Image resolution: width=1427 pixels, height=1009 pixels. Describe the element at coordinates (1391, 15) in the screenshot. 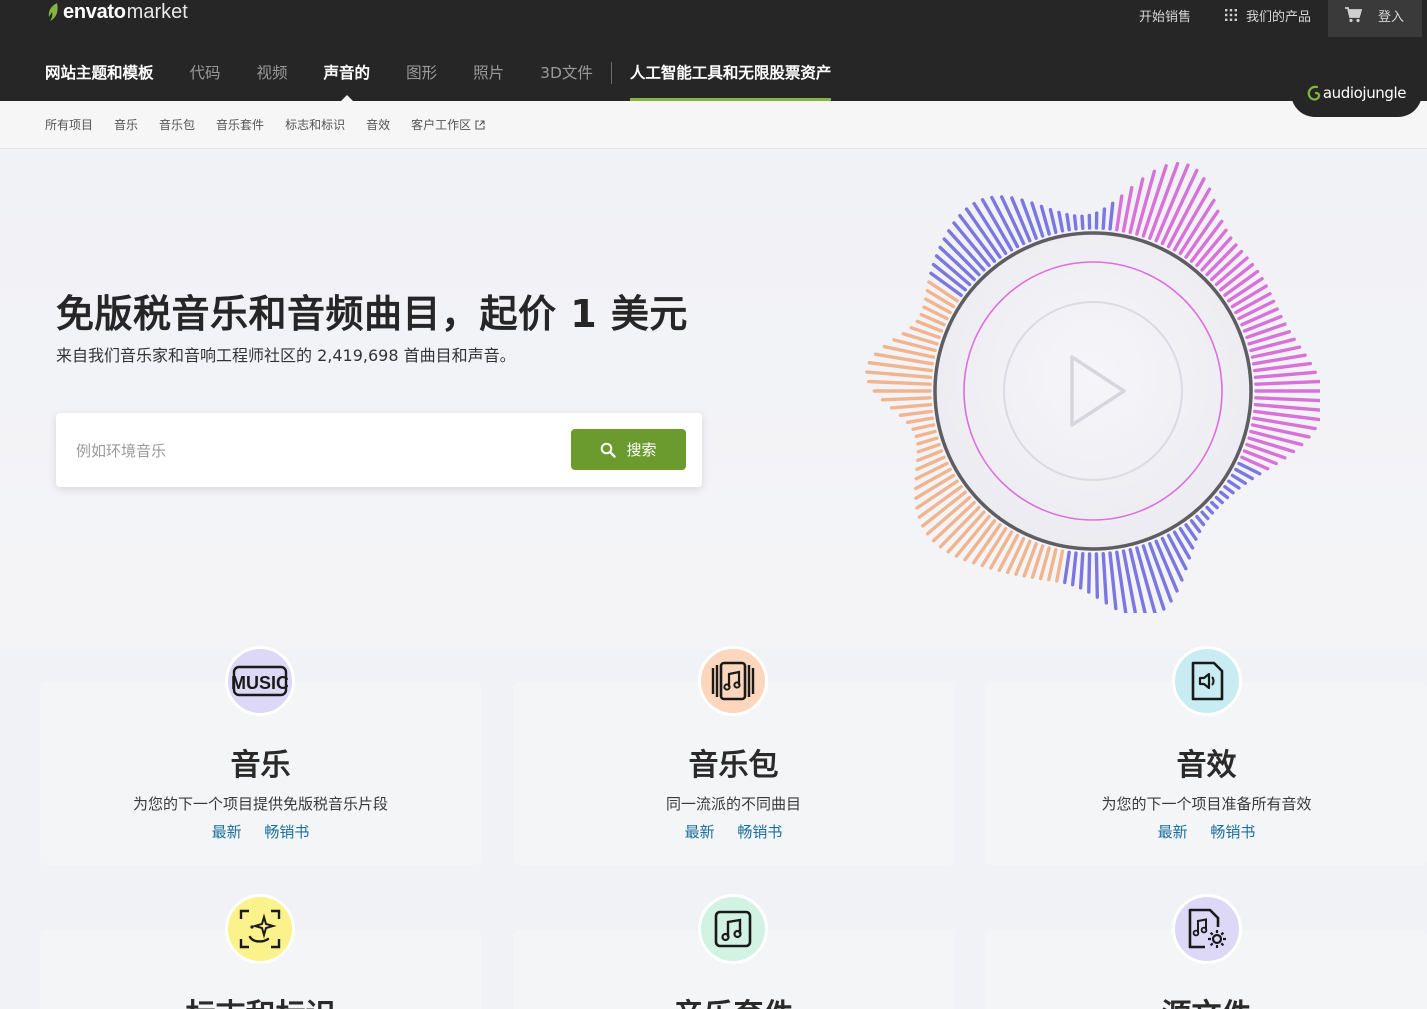

I see `signin-link: 登入` at that location.